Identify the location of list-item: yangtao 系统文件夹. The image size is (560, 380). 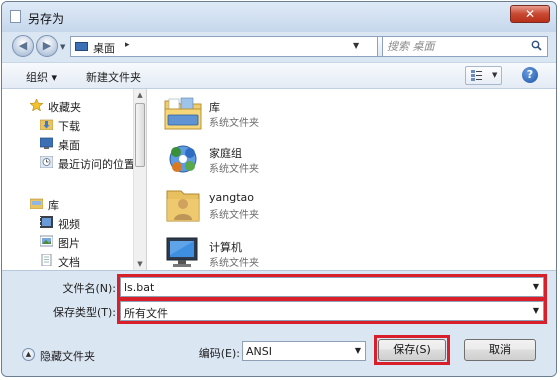
(277, 206).